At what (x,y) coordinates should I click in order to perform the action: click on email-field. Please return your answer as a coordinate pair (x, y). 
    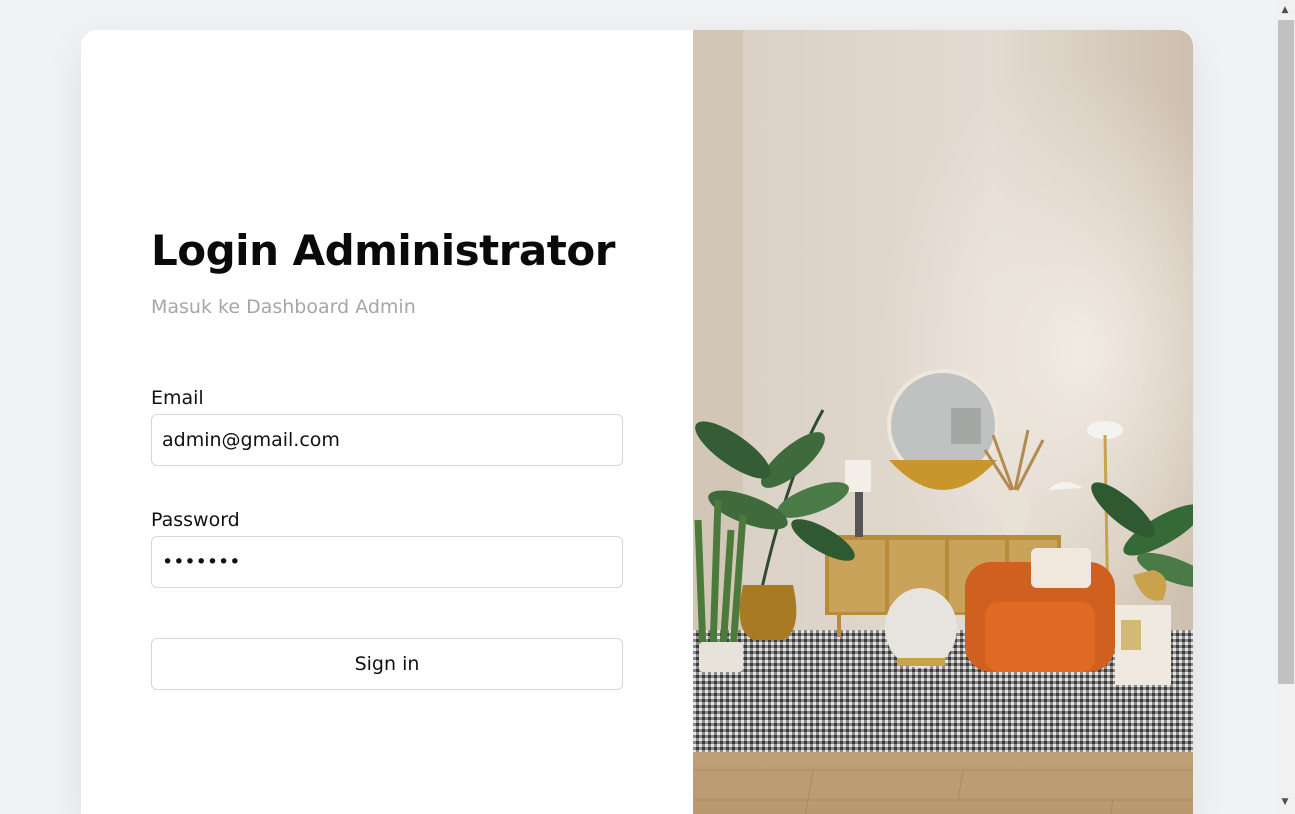
    Looking at the image, I should click on (387, 440).